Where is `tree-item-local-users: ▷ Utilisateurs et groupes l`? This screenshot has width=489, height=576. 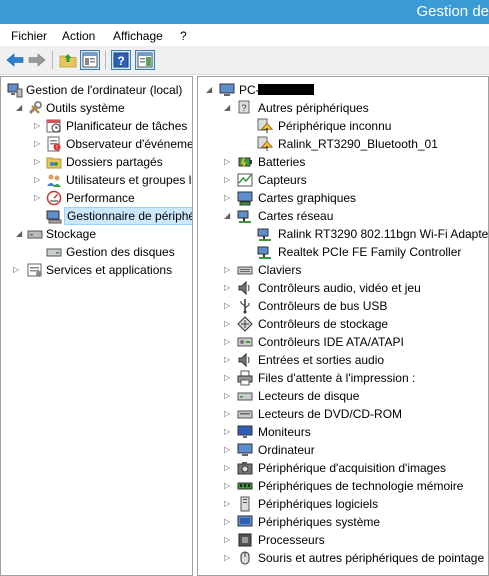 tree-item-local-users: ▷ Utilisateurs et groupes l is located at coordinates (96, 179).